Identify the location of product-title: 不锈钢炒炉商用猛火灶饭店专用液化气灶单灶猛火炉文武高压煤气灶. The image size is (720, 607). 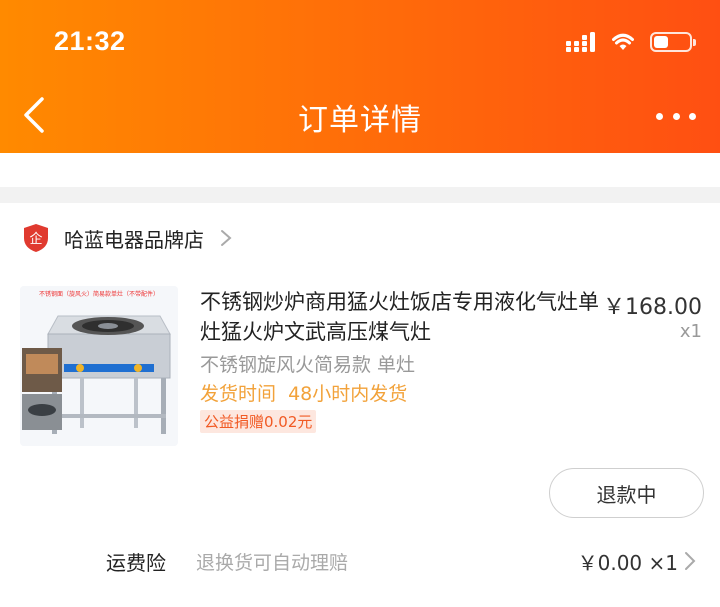
(400, 317).